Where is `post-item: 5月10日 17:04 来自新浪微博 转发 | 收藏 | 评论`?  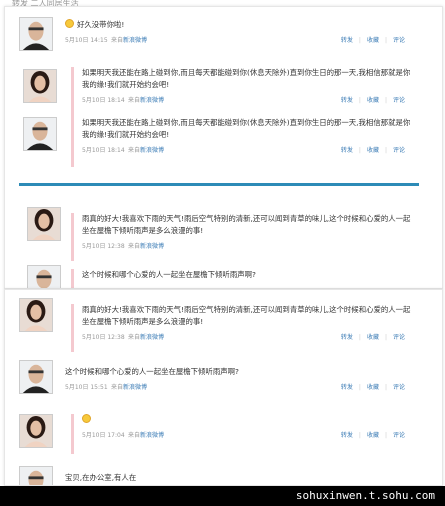
post-item: 5月10日 17:04 来自新浪微博 转发 | 收藏 | 评论 is located at coordinates (242, 434).